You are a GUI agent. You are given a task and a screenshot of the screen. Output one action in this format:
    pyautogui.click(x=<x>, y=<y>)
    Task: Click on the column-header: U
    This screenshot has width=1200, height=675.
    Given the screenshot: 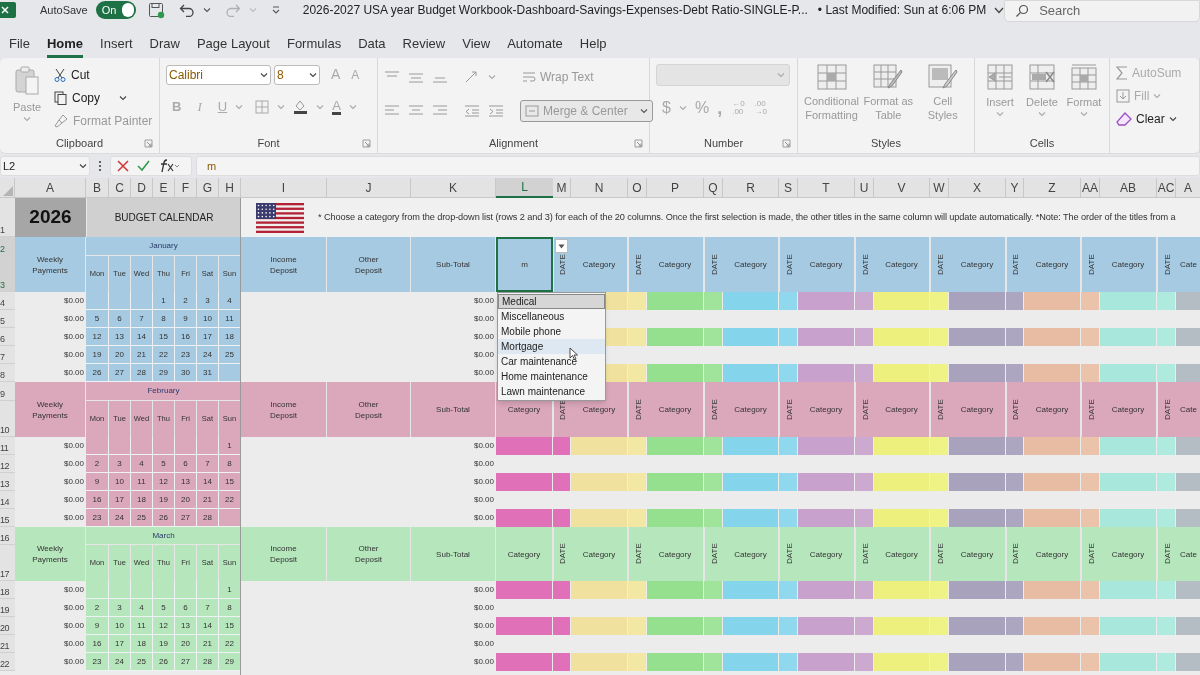 What is the action you would take?
    pyautogui.click(x=864, y=188)
    